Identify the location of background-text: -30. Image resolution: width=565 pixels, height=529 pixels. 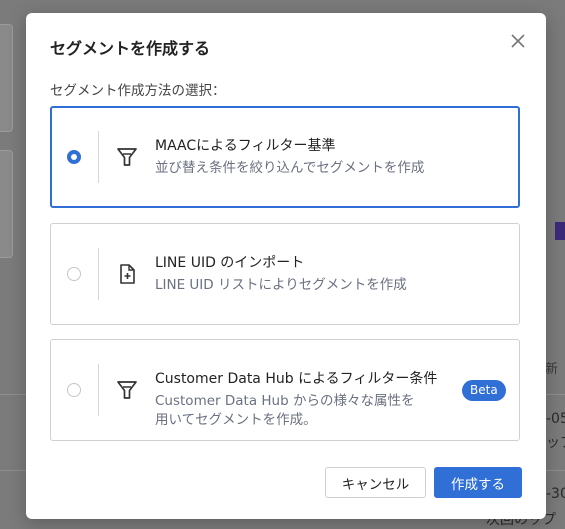
(555, 494).